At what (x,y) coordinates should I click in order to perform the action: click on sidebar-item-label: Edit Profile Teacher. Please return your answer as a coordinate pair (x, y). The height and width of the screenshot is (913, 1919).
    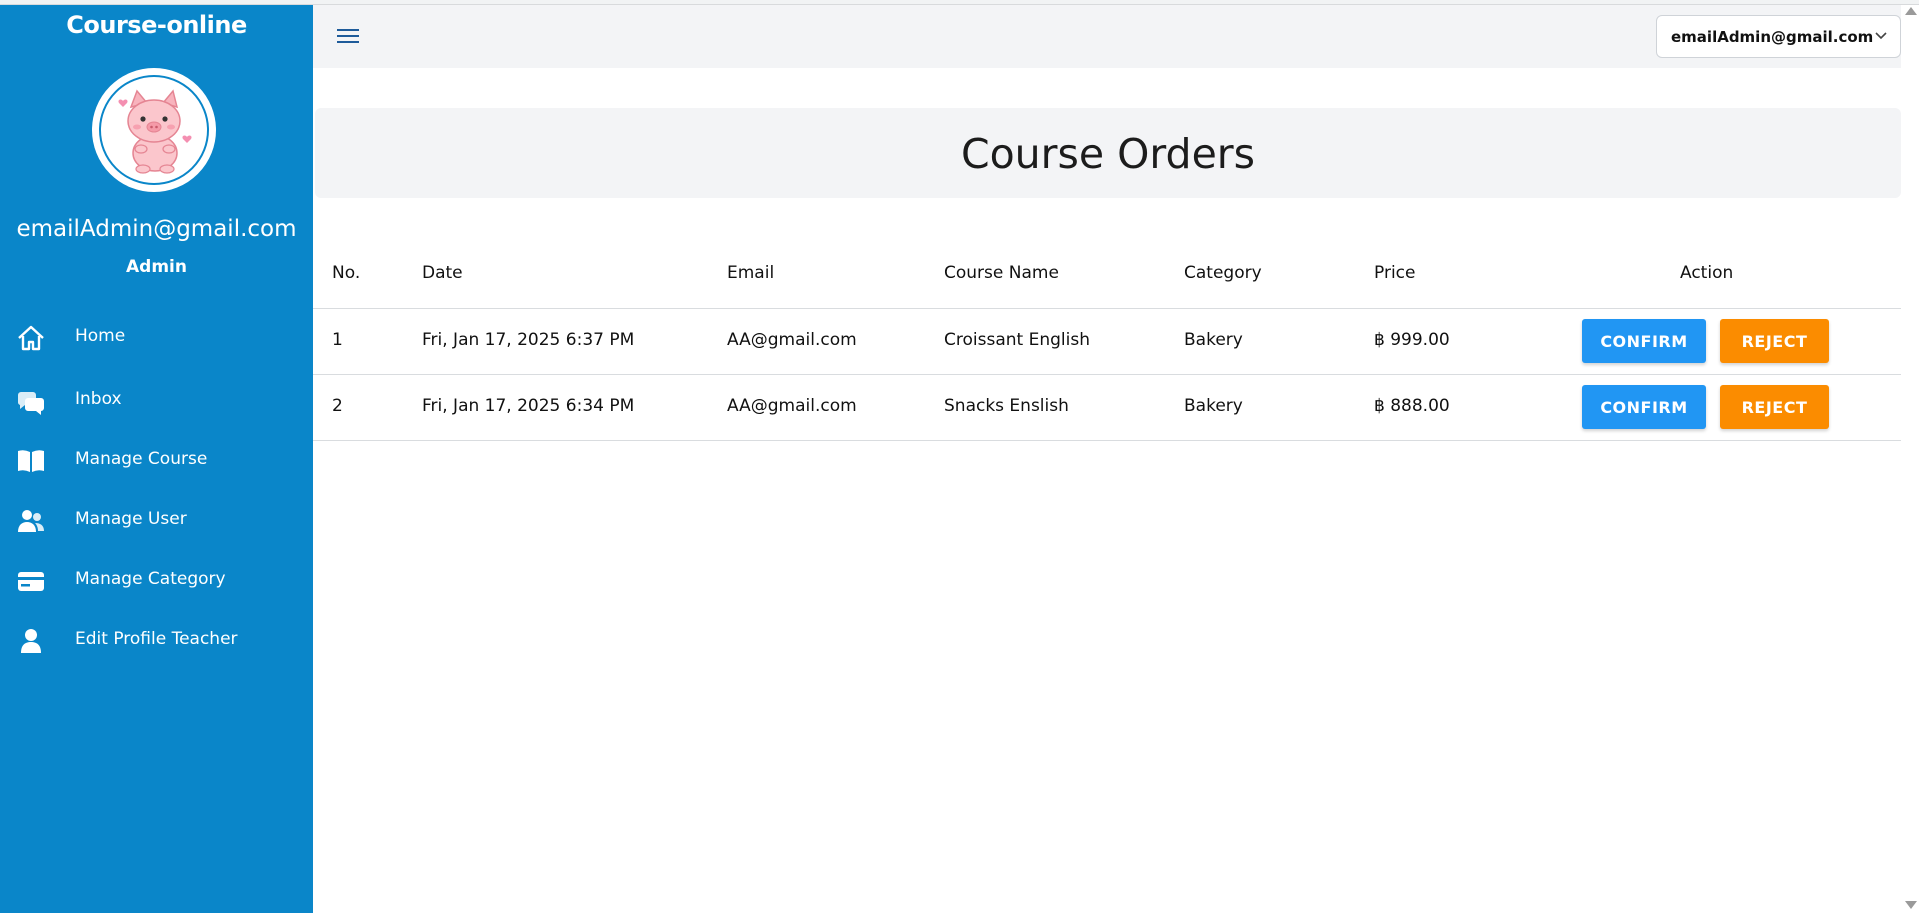
    Looking at the image, I should click on (156, 639).